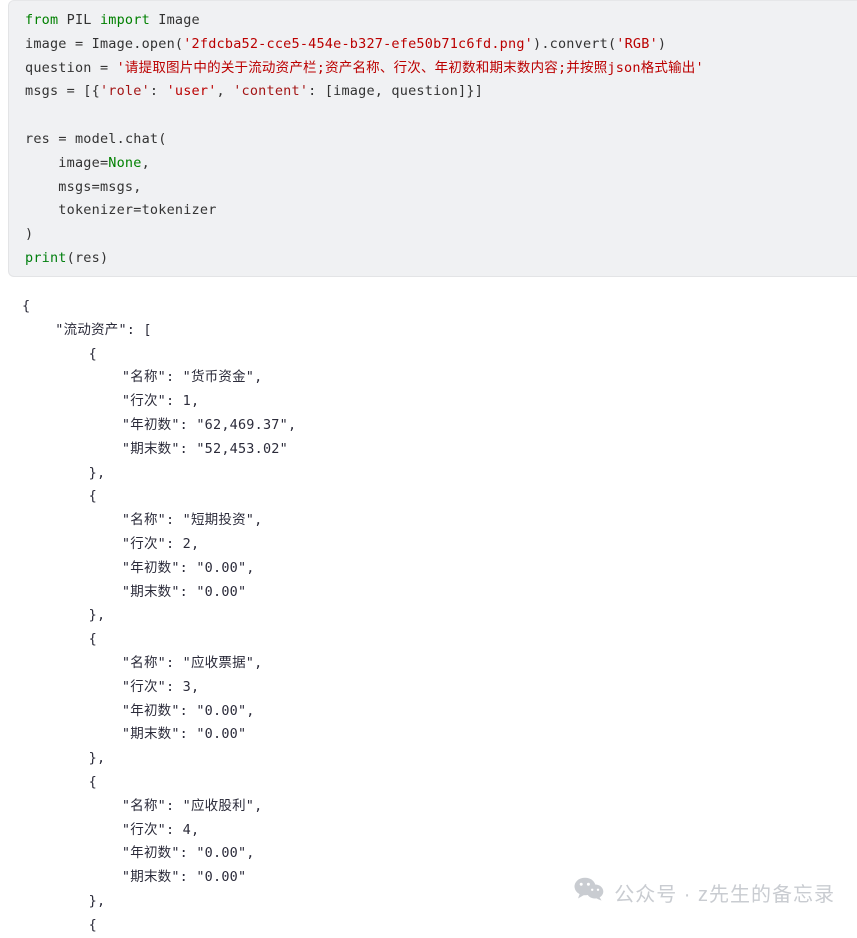 Image resolution: width=857 pixels, height=938 pixels. Describe the element at coordinates (50, 43) in the screenshot. I see `code-token: image` at that location.